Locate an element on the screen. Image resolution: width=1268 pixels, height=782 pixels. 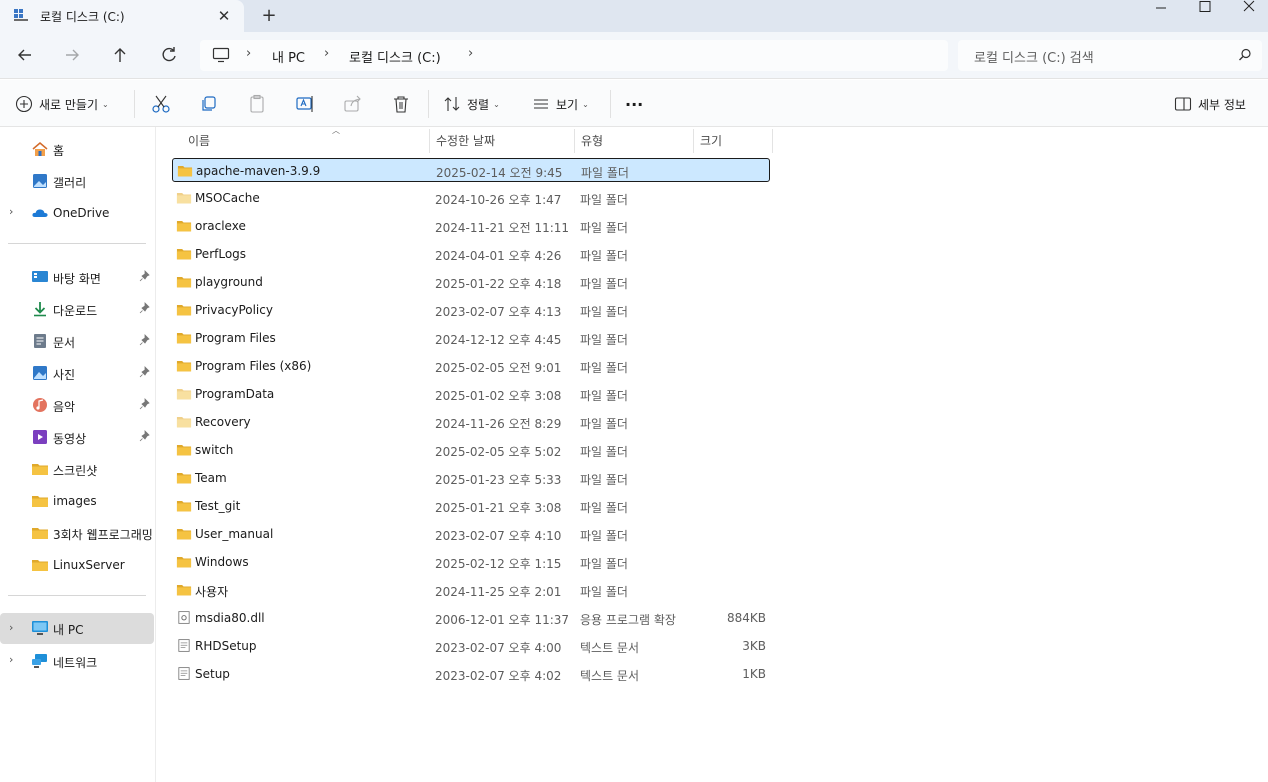
folder-icon is located at coordinates (40, 501).